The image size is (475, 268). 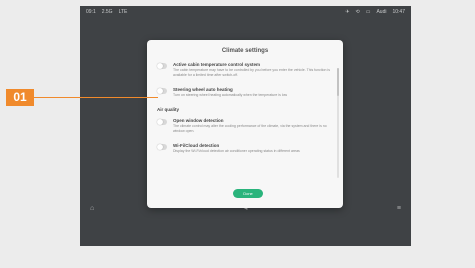 What do you see at coordinates (381, 12) in the screenshot?
I see `user-name: Audi` at bounding box center [381, 12].